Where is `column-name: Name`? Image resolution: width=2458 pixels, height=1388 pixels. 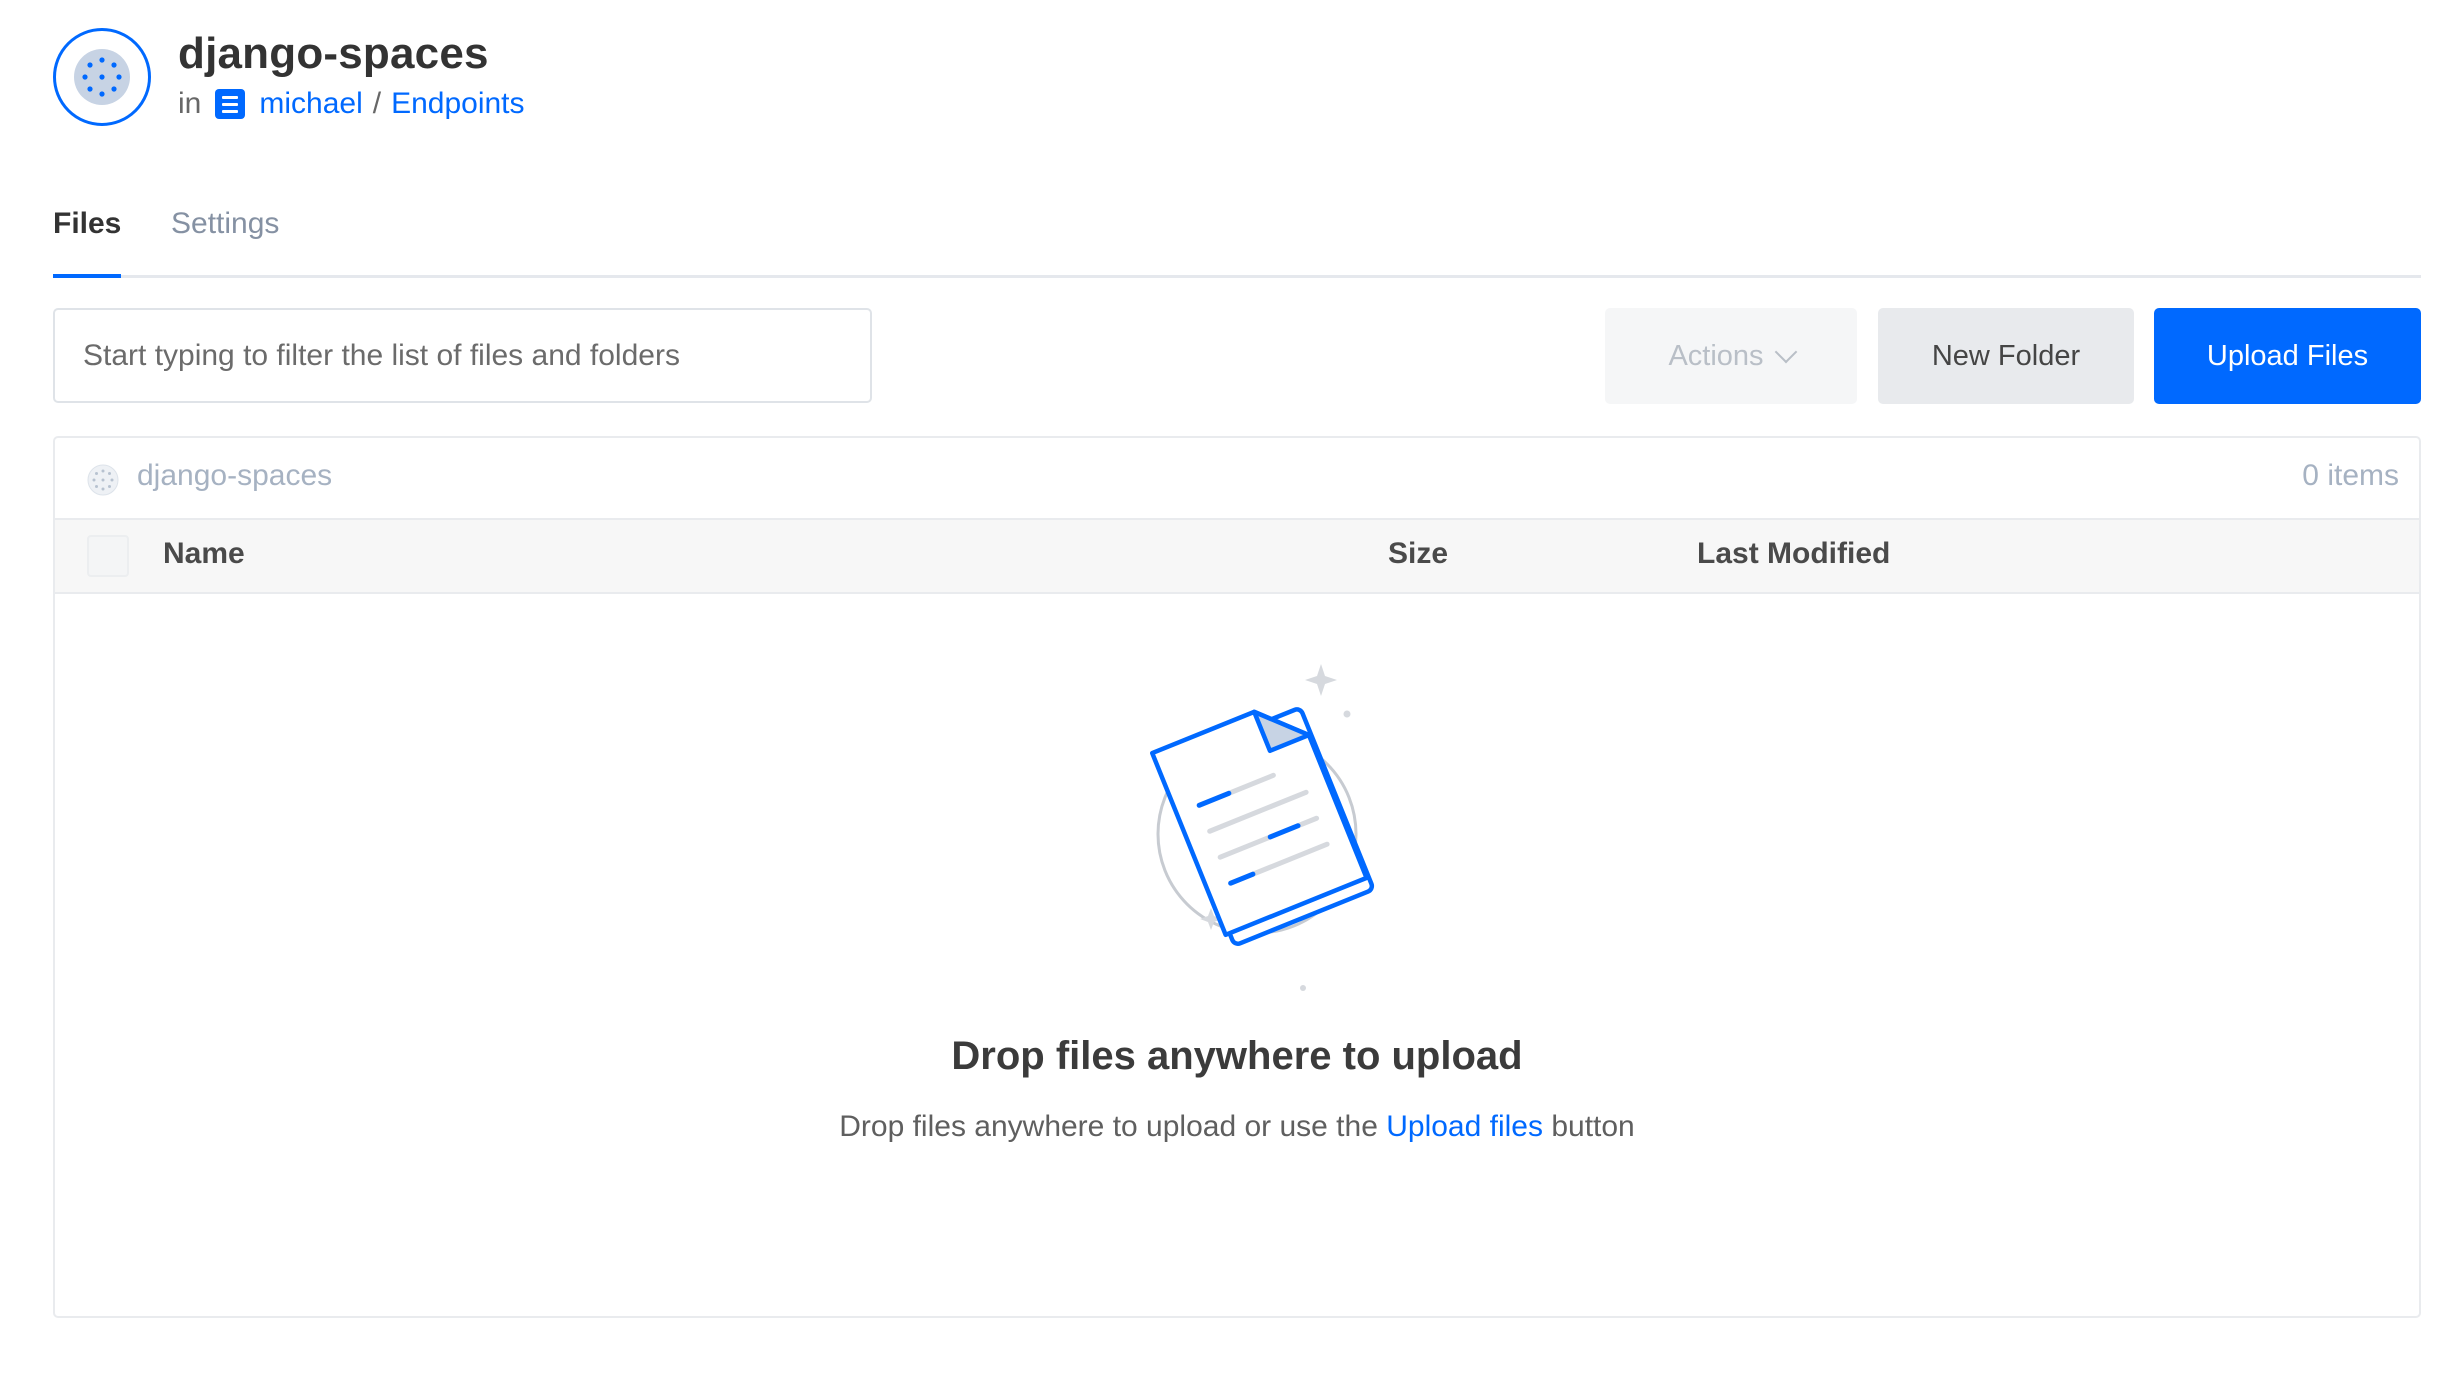 column-name: Name is located at coordinates (204, 554).